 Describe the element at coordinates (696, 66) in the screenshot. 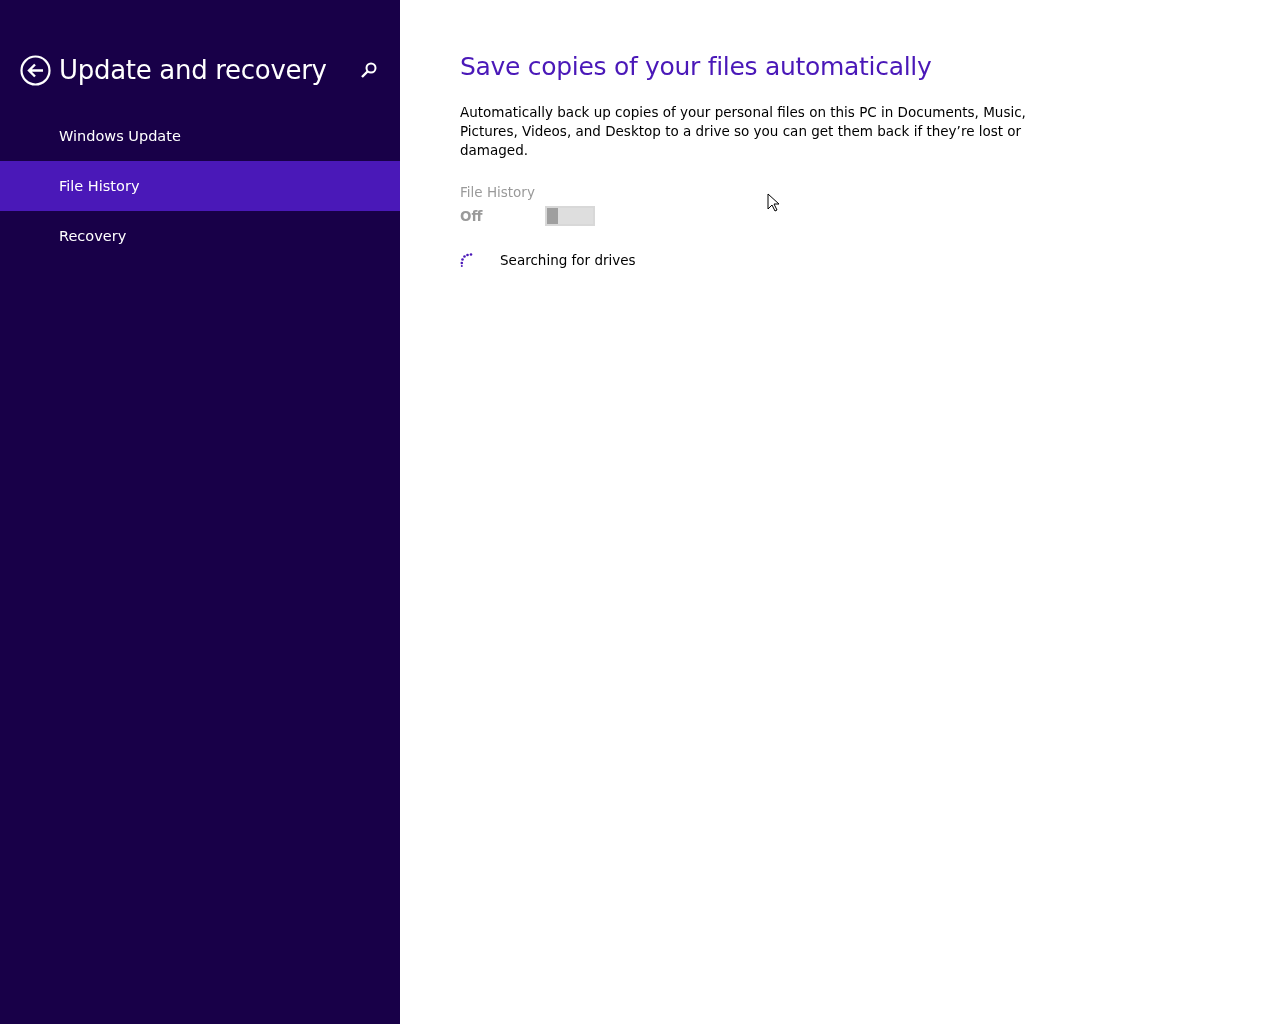

I see `section-heading: Save copies of your files automatically` at that location.